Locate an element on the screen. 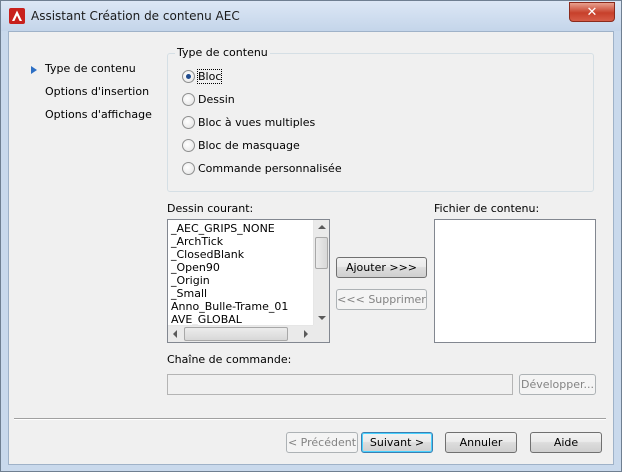 The width and height of the screenshot is (622, 472). footer-separator is located at coordinates (310, 419).